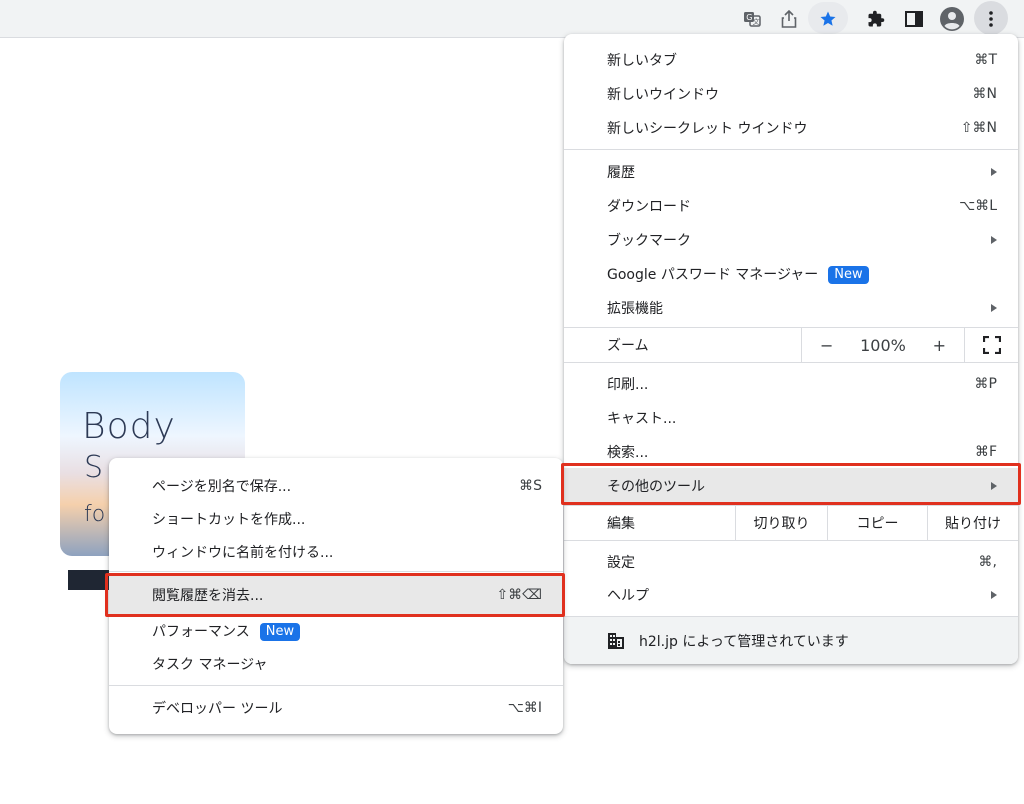 This screenshot has width=1024, height=804. I want to click on profile-avatar-icon, so click(952, 19).